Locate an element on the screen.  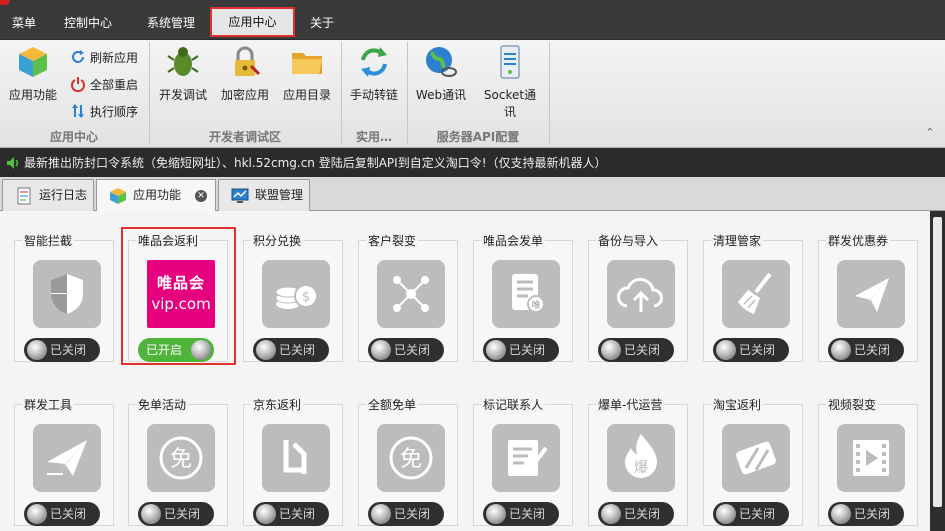
app-card-title: 免单活动 is located at coordinates (162, 404).